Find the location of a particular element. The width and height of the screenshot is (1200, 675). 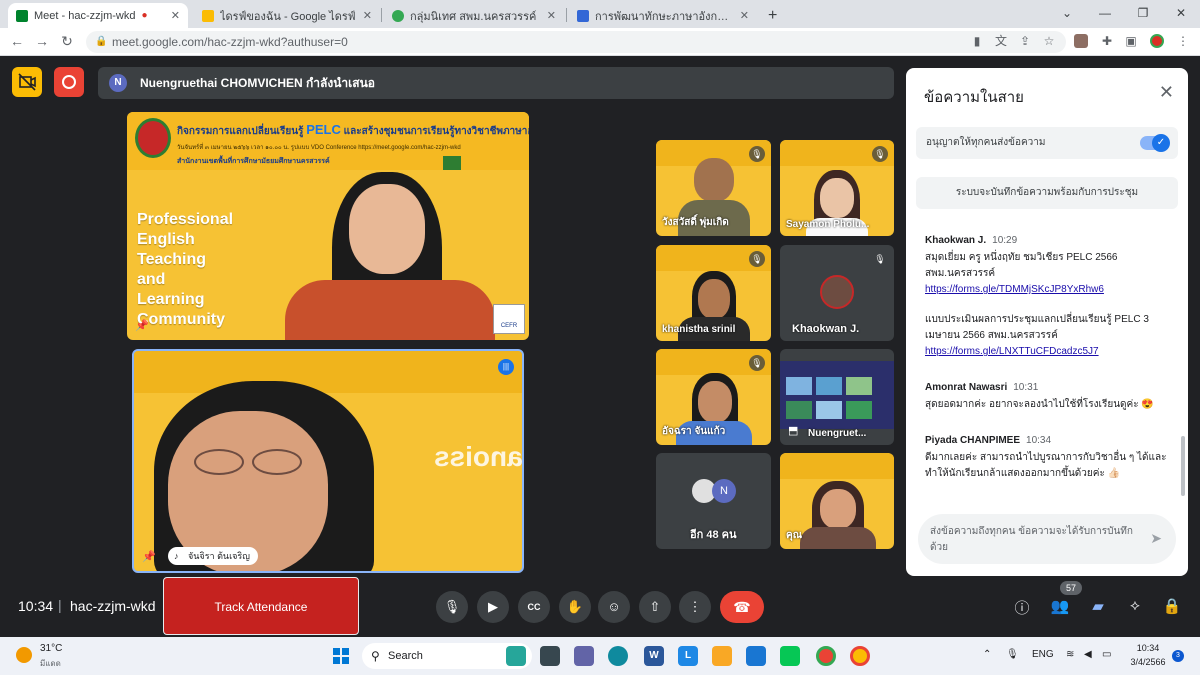

camera-off-button is located at coordinates (27, 82).